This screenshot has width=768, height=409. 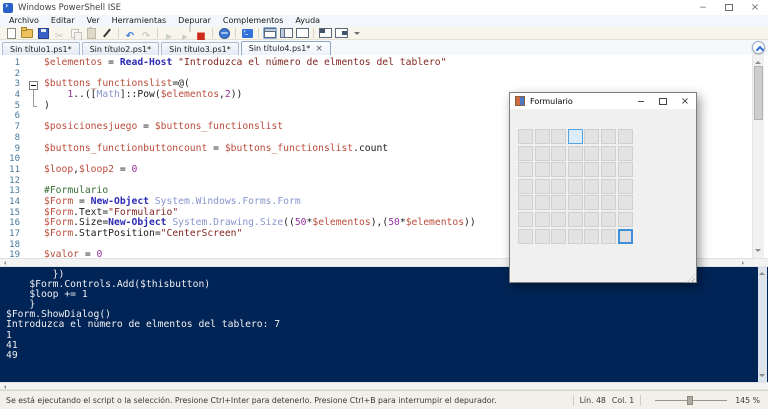 What do you see at coordinates (307, 21) in the screenshot?
I see `menu-ayuda: Ayuda` at bounding box center [307, 21].